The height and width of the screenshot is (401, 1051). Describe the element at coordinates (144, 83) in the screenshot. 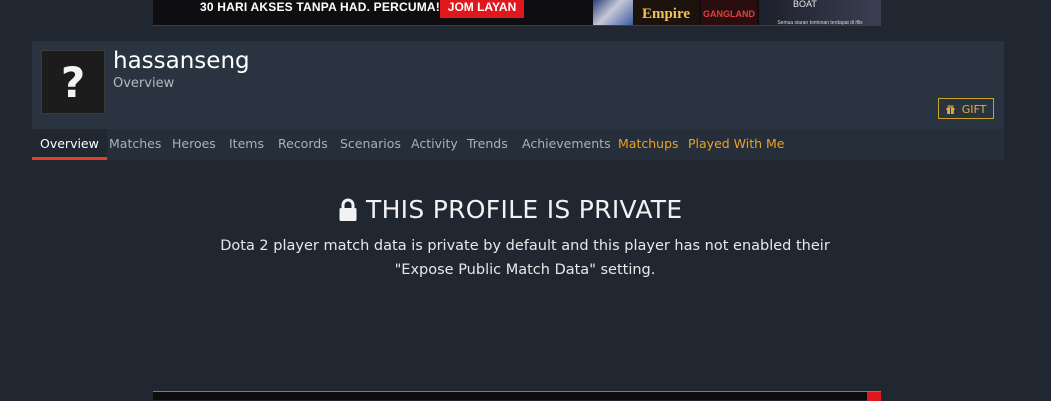

I see `page-subtitle: Overview` at that location.